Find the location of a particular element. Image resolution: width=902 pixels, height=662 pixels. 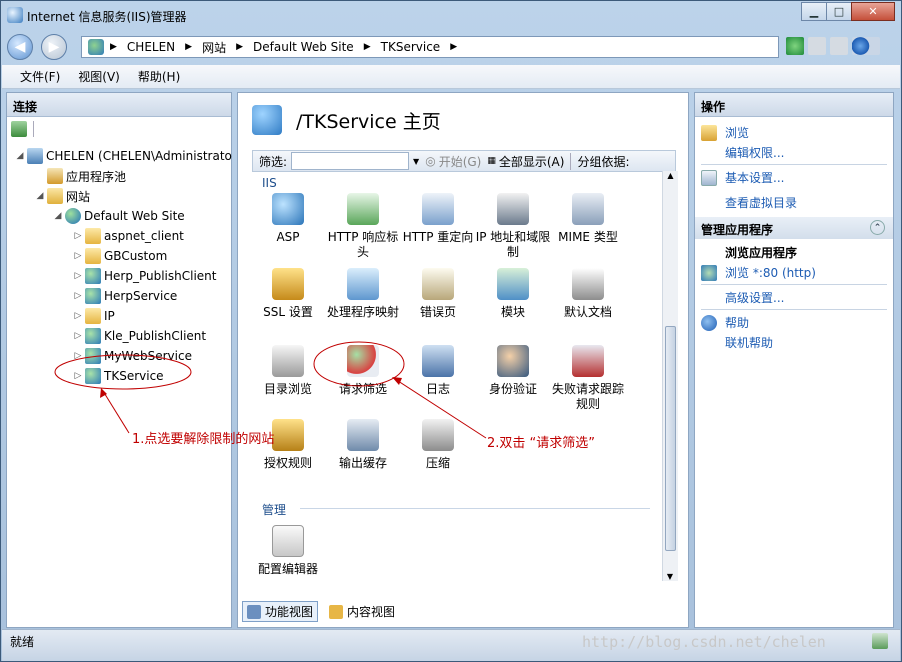

annotation-step-1: 1.点选要解除限制的网站 is located at coordinates (203, 439).